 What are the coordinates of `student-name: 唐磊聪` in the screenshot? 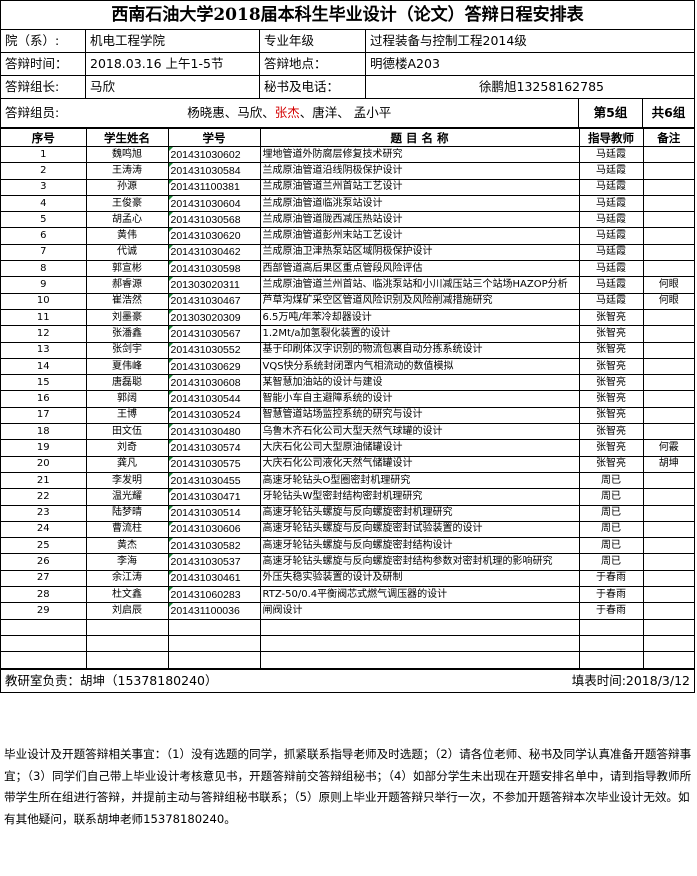 It's located at (127, 383).